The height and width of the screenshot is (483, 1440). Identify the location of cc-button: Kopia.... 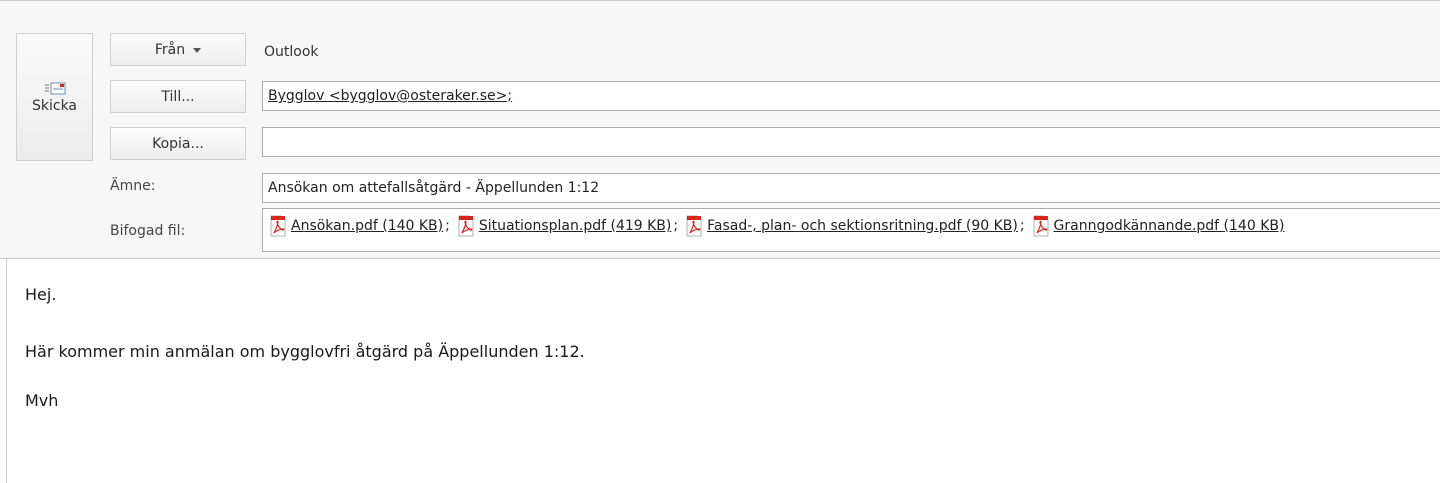
(178, 143).